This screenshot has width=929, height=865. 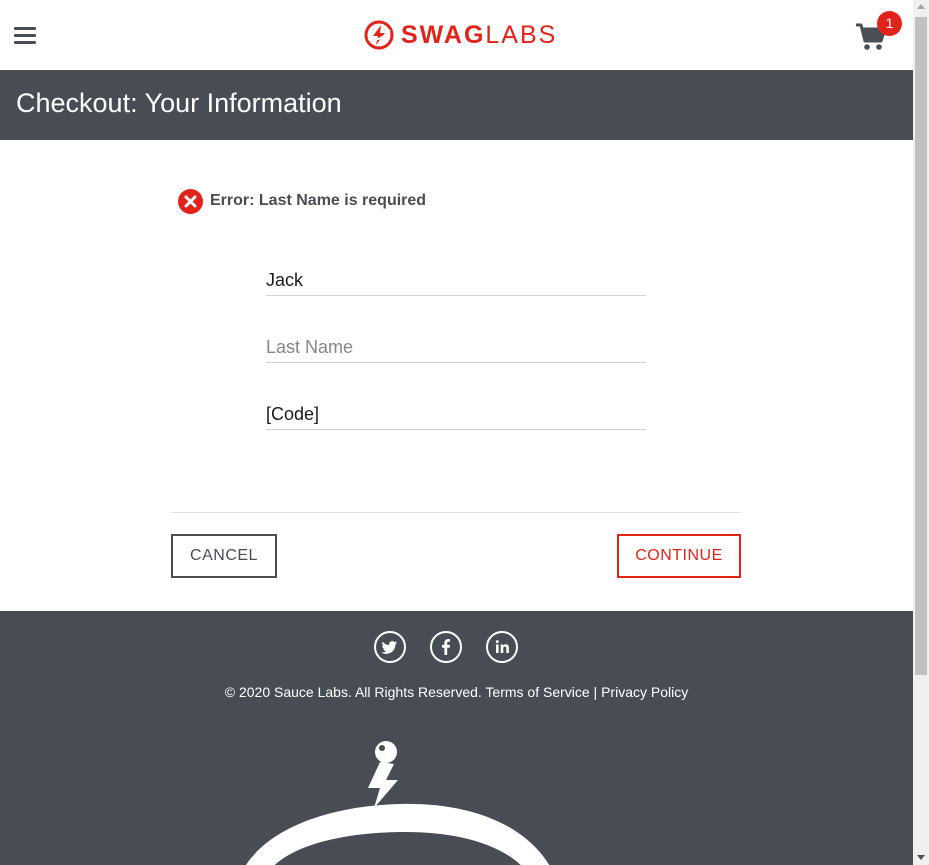 I want to click on app-logo: SWAGLABS, so click(x=460, y=35).